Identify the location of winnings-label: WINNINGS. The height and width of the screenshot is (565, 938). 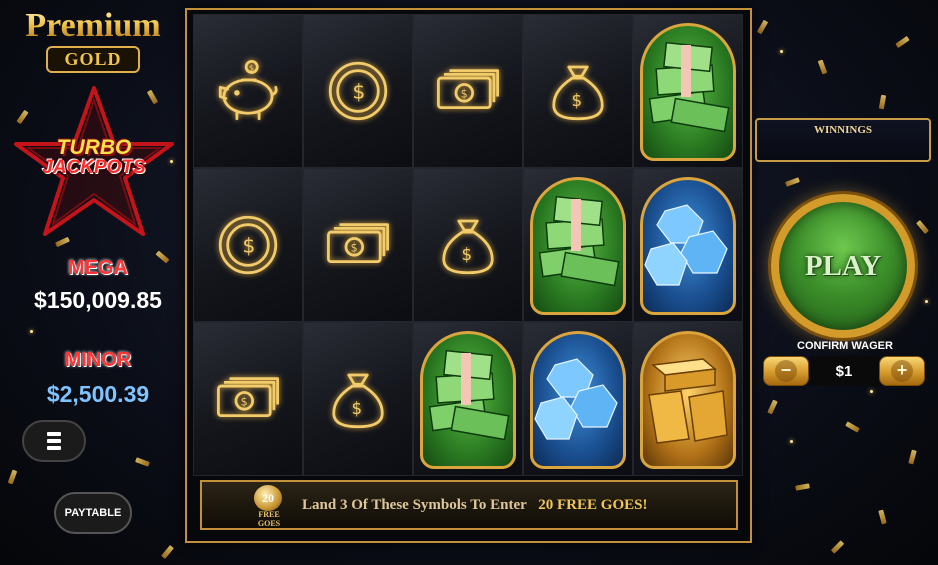
(843, 130).